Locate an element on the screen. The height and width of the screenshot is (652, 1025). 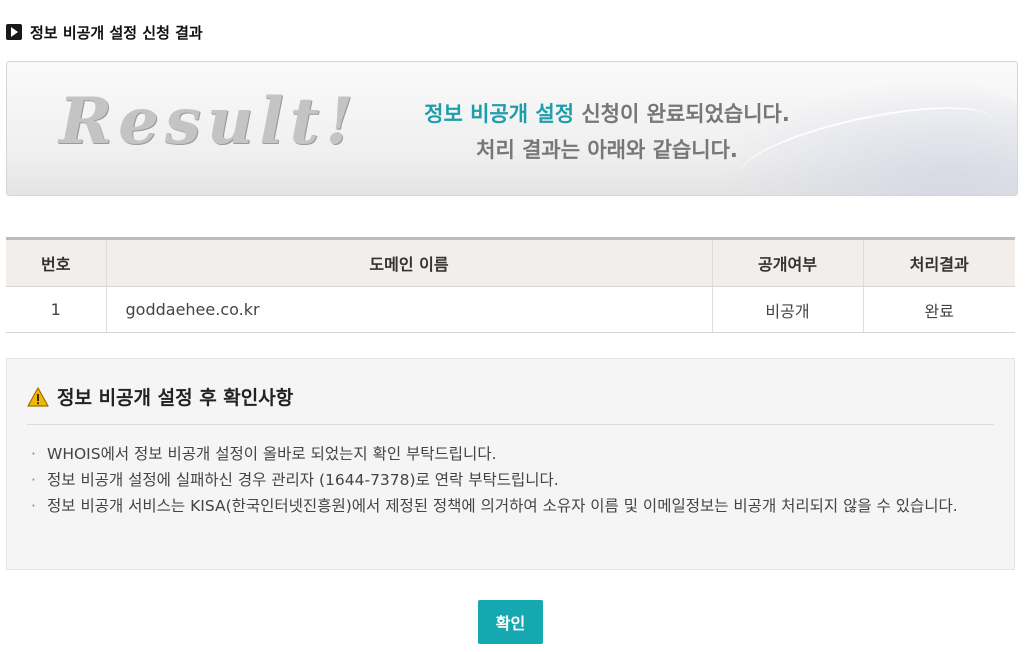
confirm-button: 확인 is located at coordinates (510, 622).